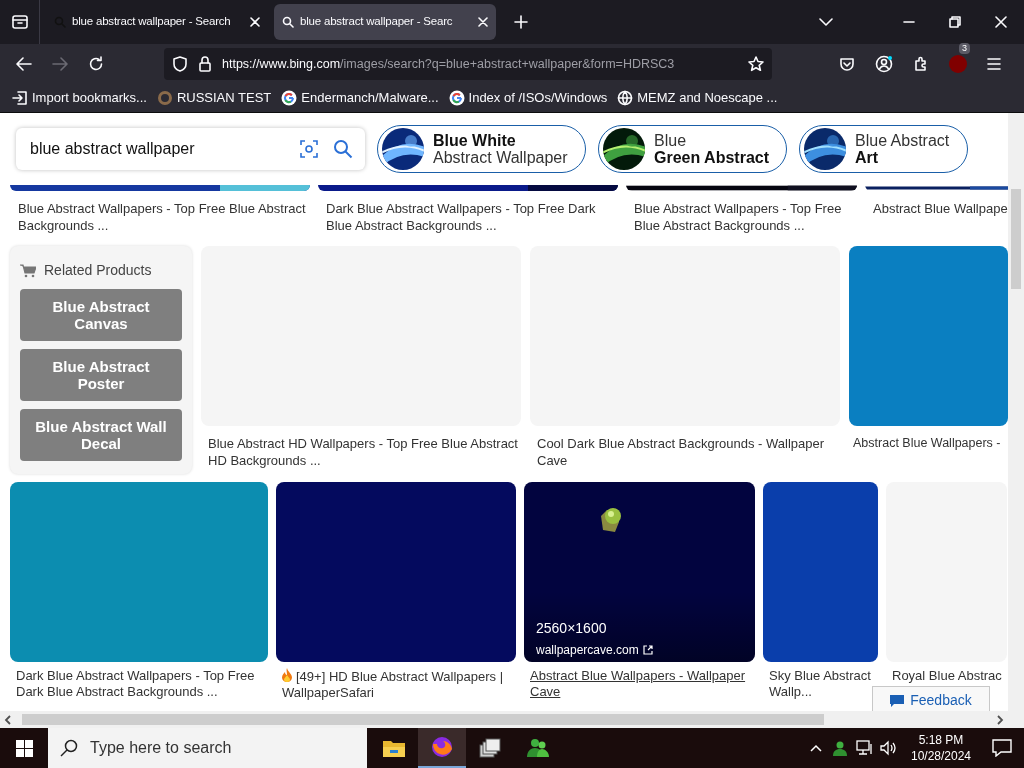  I want to click on image-placeholder: 2560×1600 wallpapercave.com, so click(639, 572).